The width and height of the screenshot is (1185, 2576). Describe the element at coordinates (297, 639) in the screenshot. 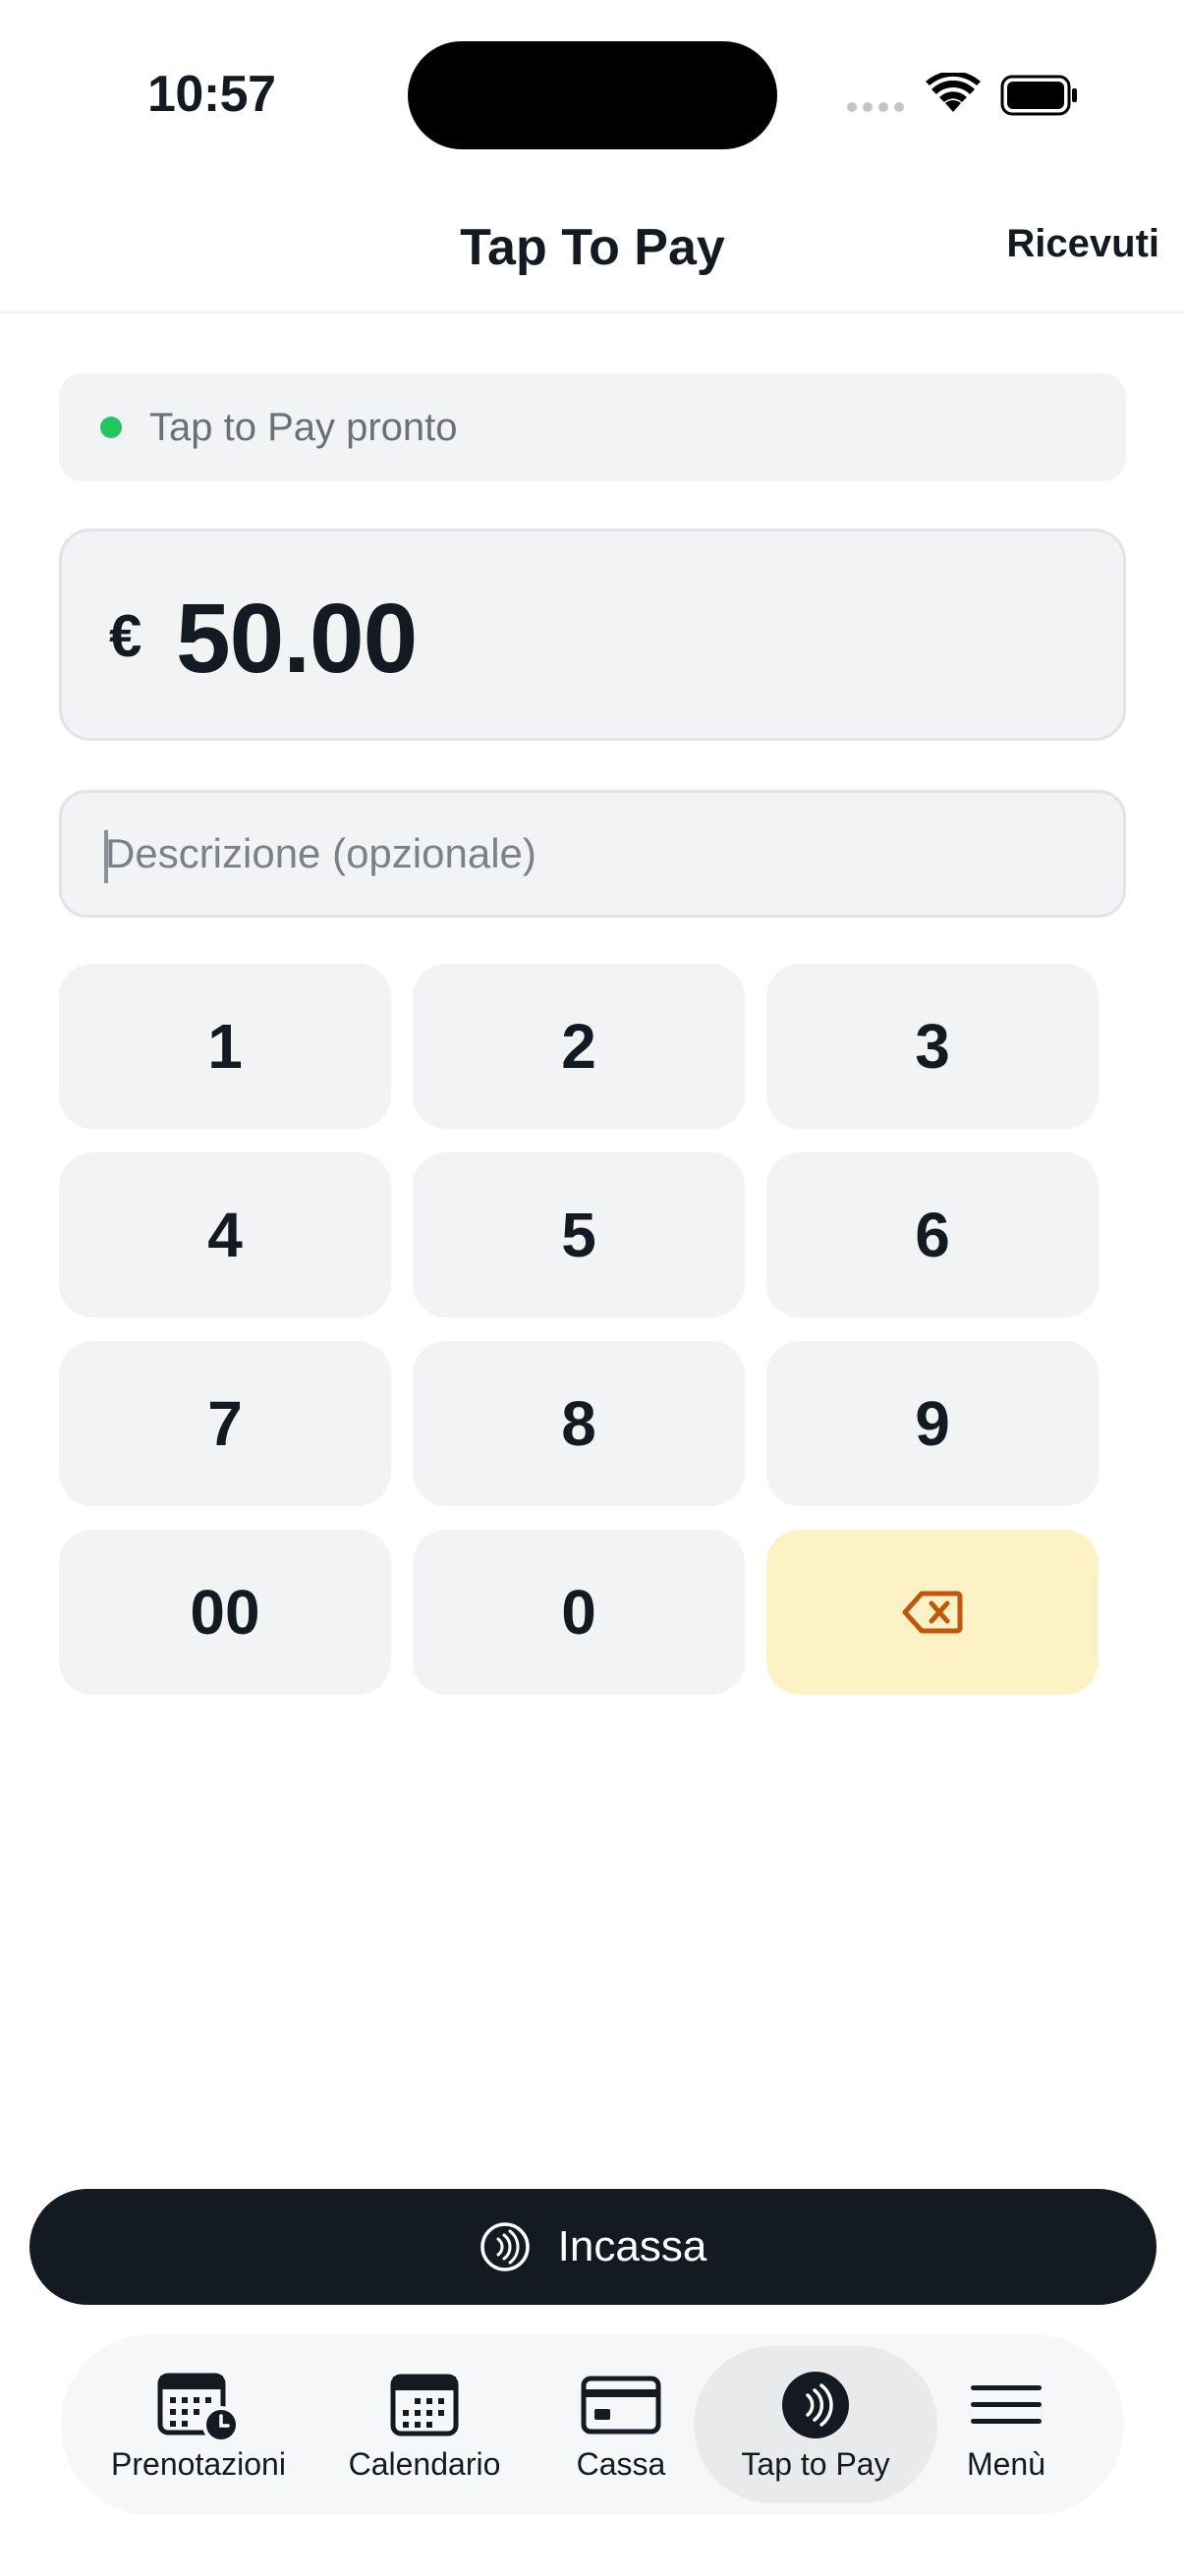

I see `amount-value: 50.00` at that location.